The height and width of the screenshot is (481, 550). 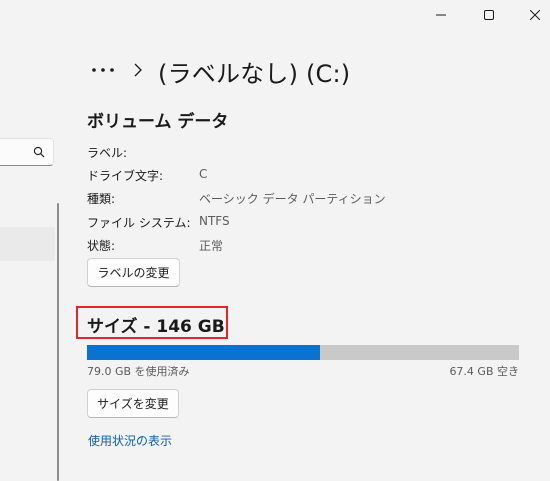 What do you see at coordinates (58, 342) in the screenshot?
I see `sidebar-scrollbar` at bounding box center [58, 342].